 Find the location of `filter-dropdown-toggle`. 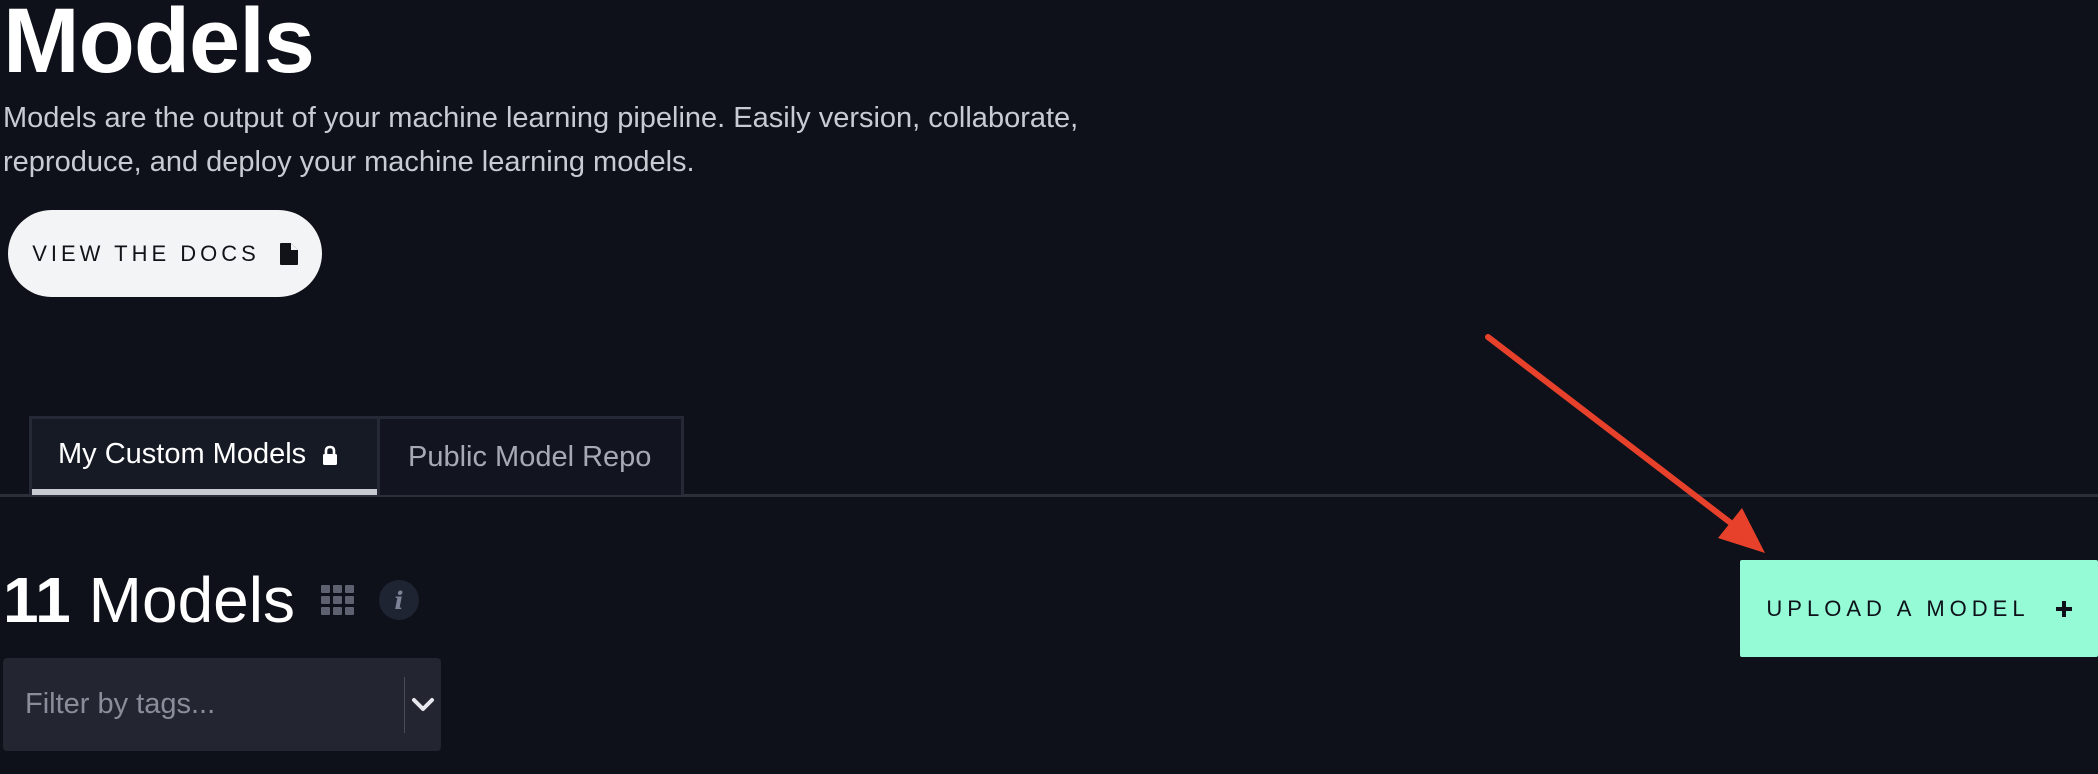

filter-dropdown-toggle is located at coordinates (423, 704).